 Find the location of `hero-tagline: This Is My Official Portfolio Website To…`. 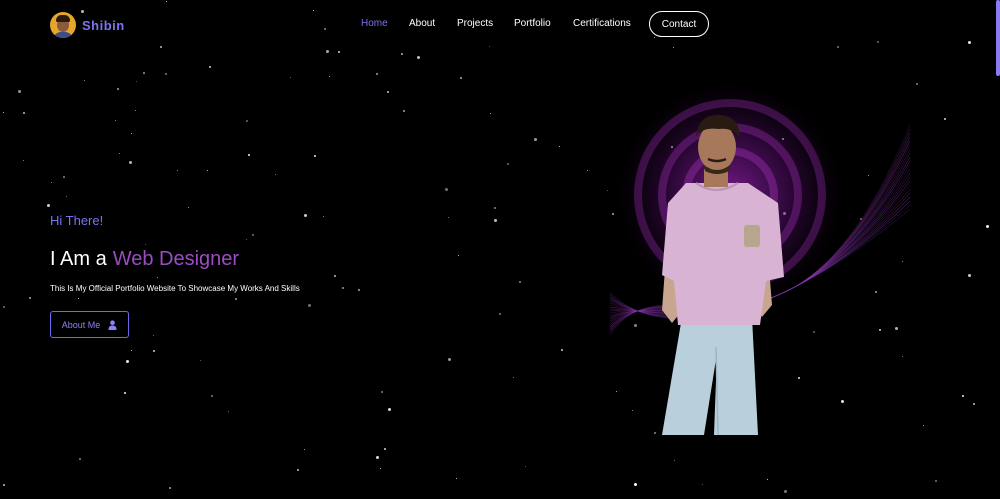

hero-tagline: This Is My Official Portfolio Website To… is located at coordinates (175, 288).